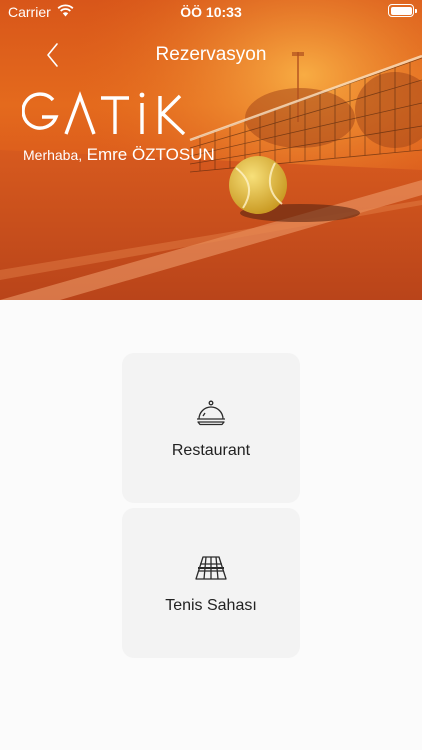 The width and height of the screenshot is (422, 750). Describe the element at coordinates (211, 583) in the screenshot. I see `tennis-court-card: Tenis Sahası` at that location.